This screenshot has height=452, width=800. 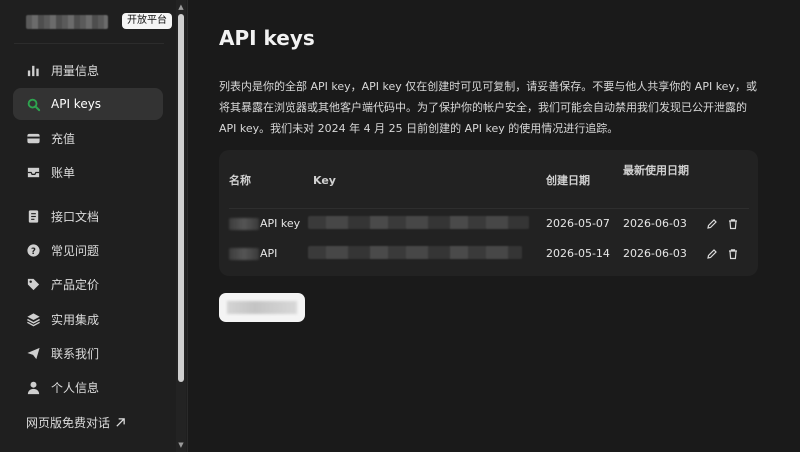 What do you see at coordinates (656, 170) in the screenshot?
I see `column-header-last-used: 最新使用日期` at bounding box center [656, 170].